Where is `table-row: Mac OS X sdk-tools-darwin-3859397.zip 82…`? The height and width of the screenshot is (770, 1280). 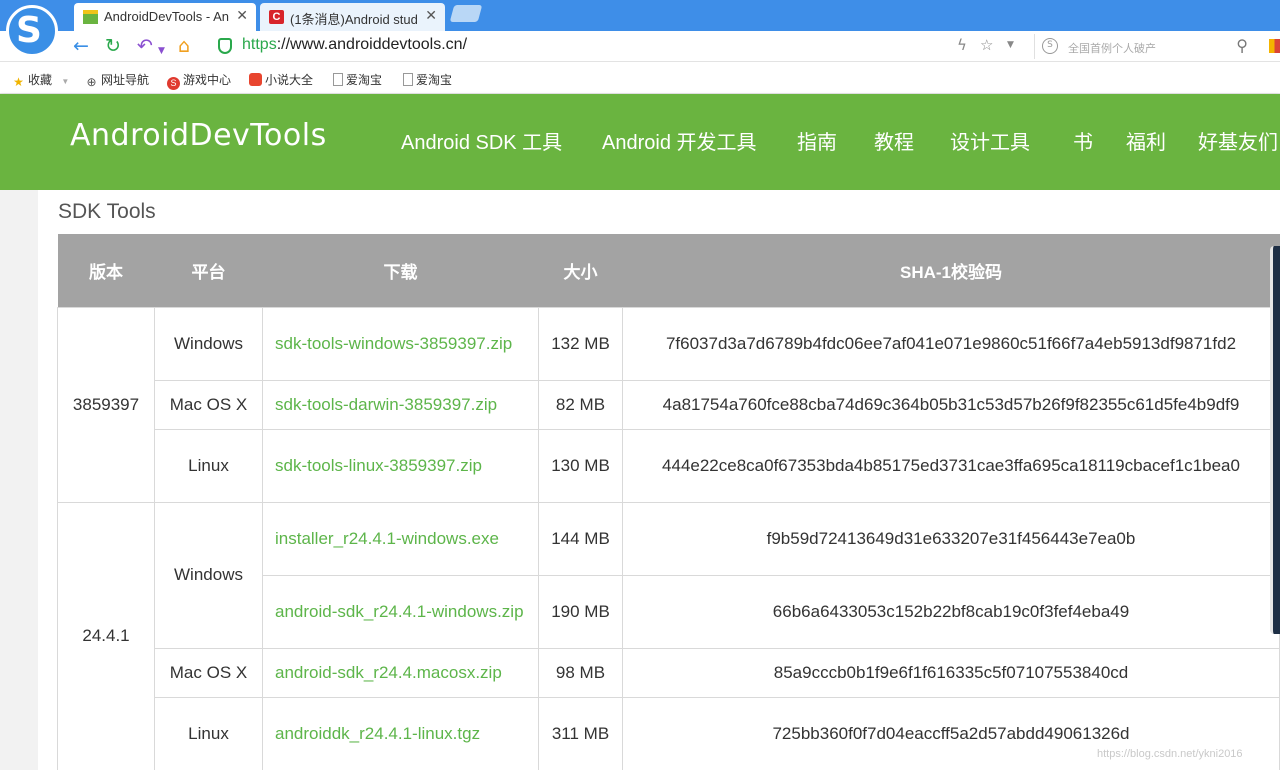
table-row: Mac OS X sdk-tools-darwin-3859397.zip 82… is located at coordinates (669, 404).